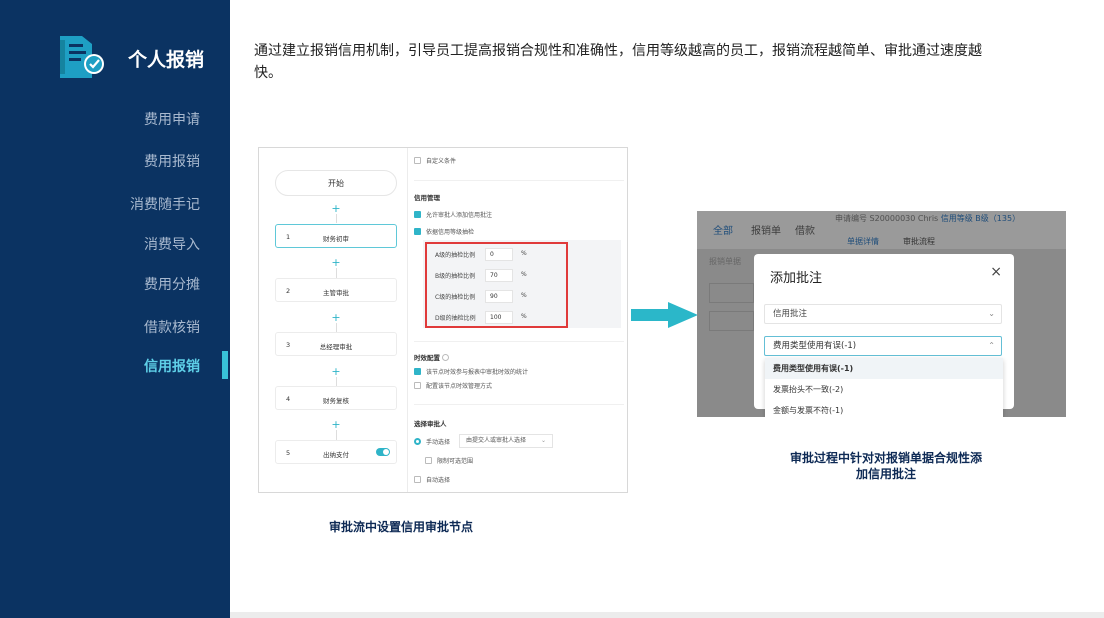  I want to click on timeliness-option-1: 该节点时效参与报表中审批时效的统计, so click(471, 371).